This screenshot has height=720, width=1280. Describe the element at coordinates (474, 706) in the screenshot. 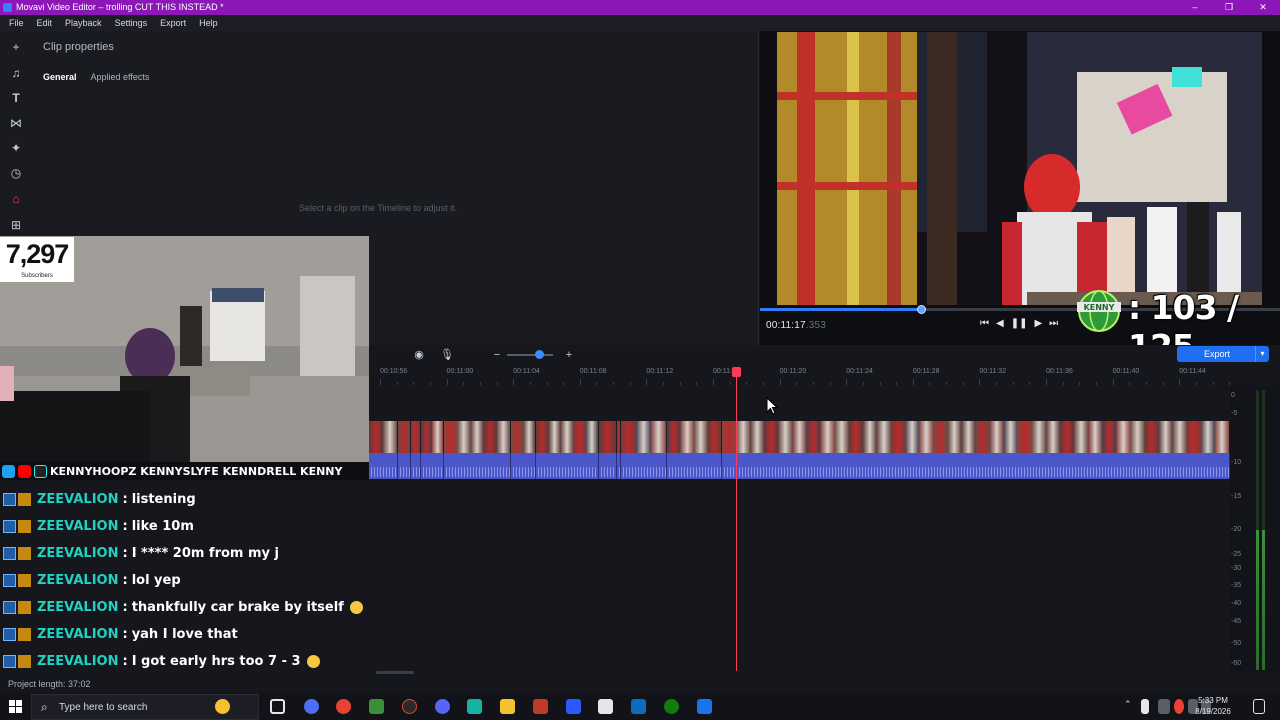

I see `app-teal-icon` at that location.